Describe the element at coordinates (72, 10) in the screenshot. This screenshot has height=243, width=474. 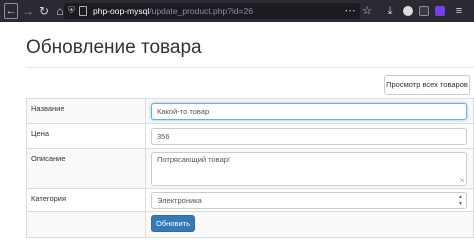
I see `shield-icon: ⛨` at that location.